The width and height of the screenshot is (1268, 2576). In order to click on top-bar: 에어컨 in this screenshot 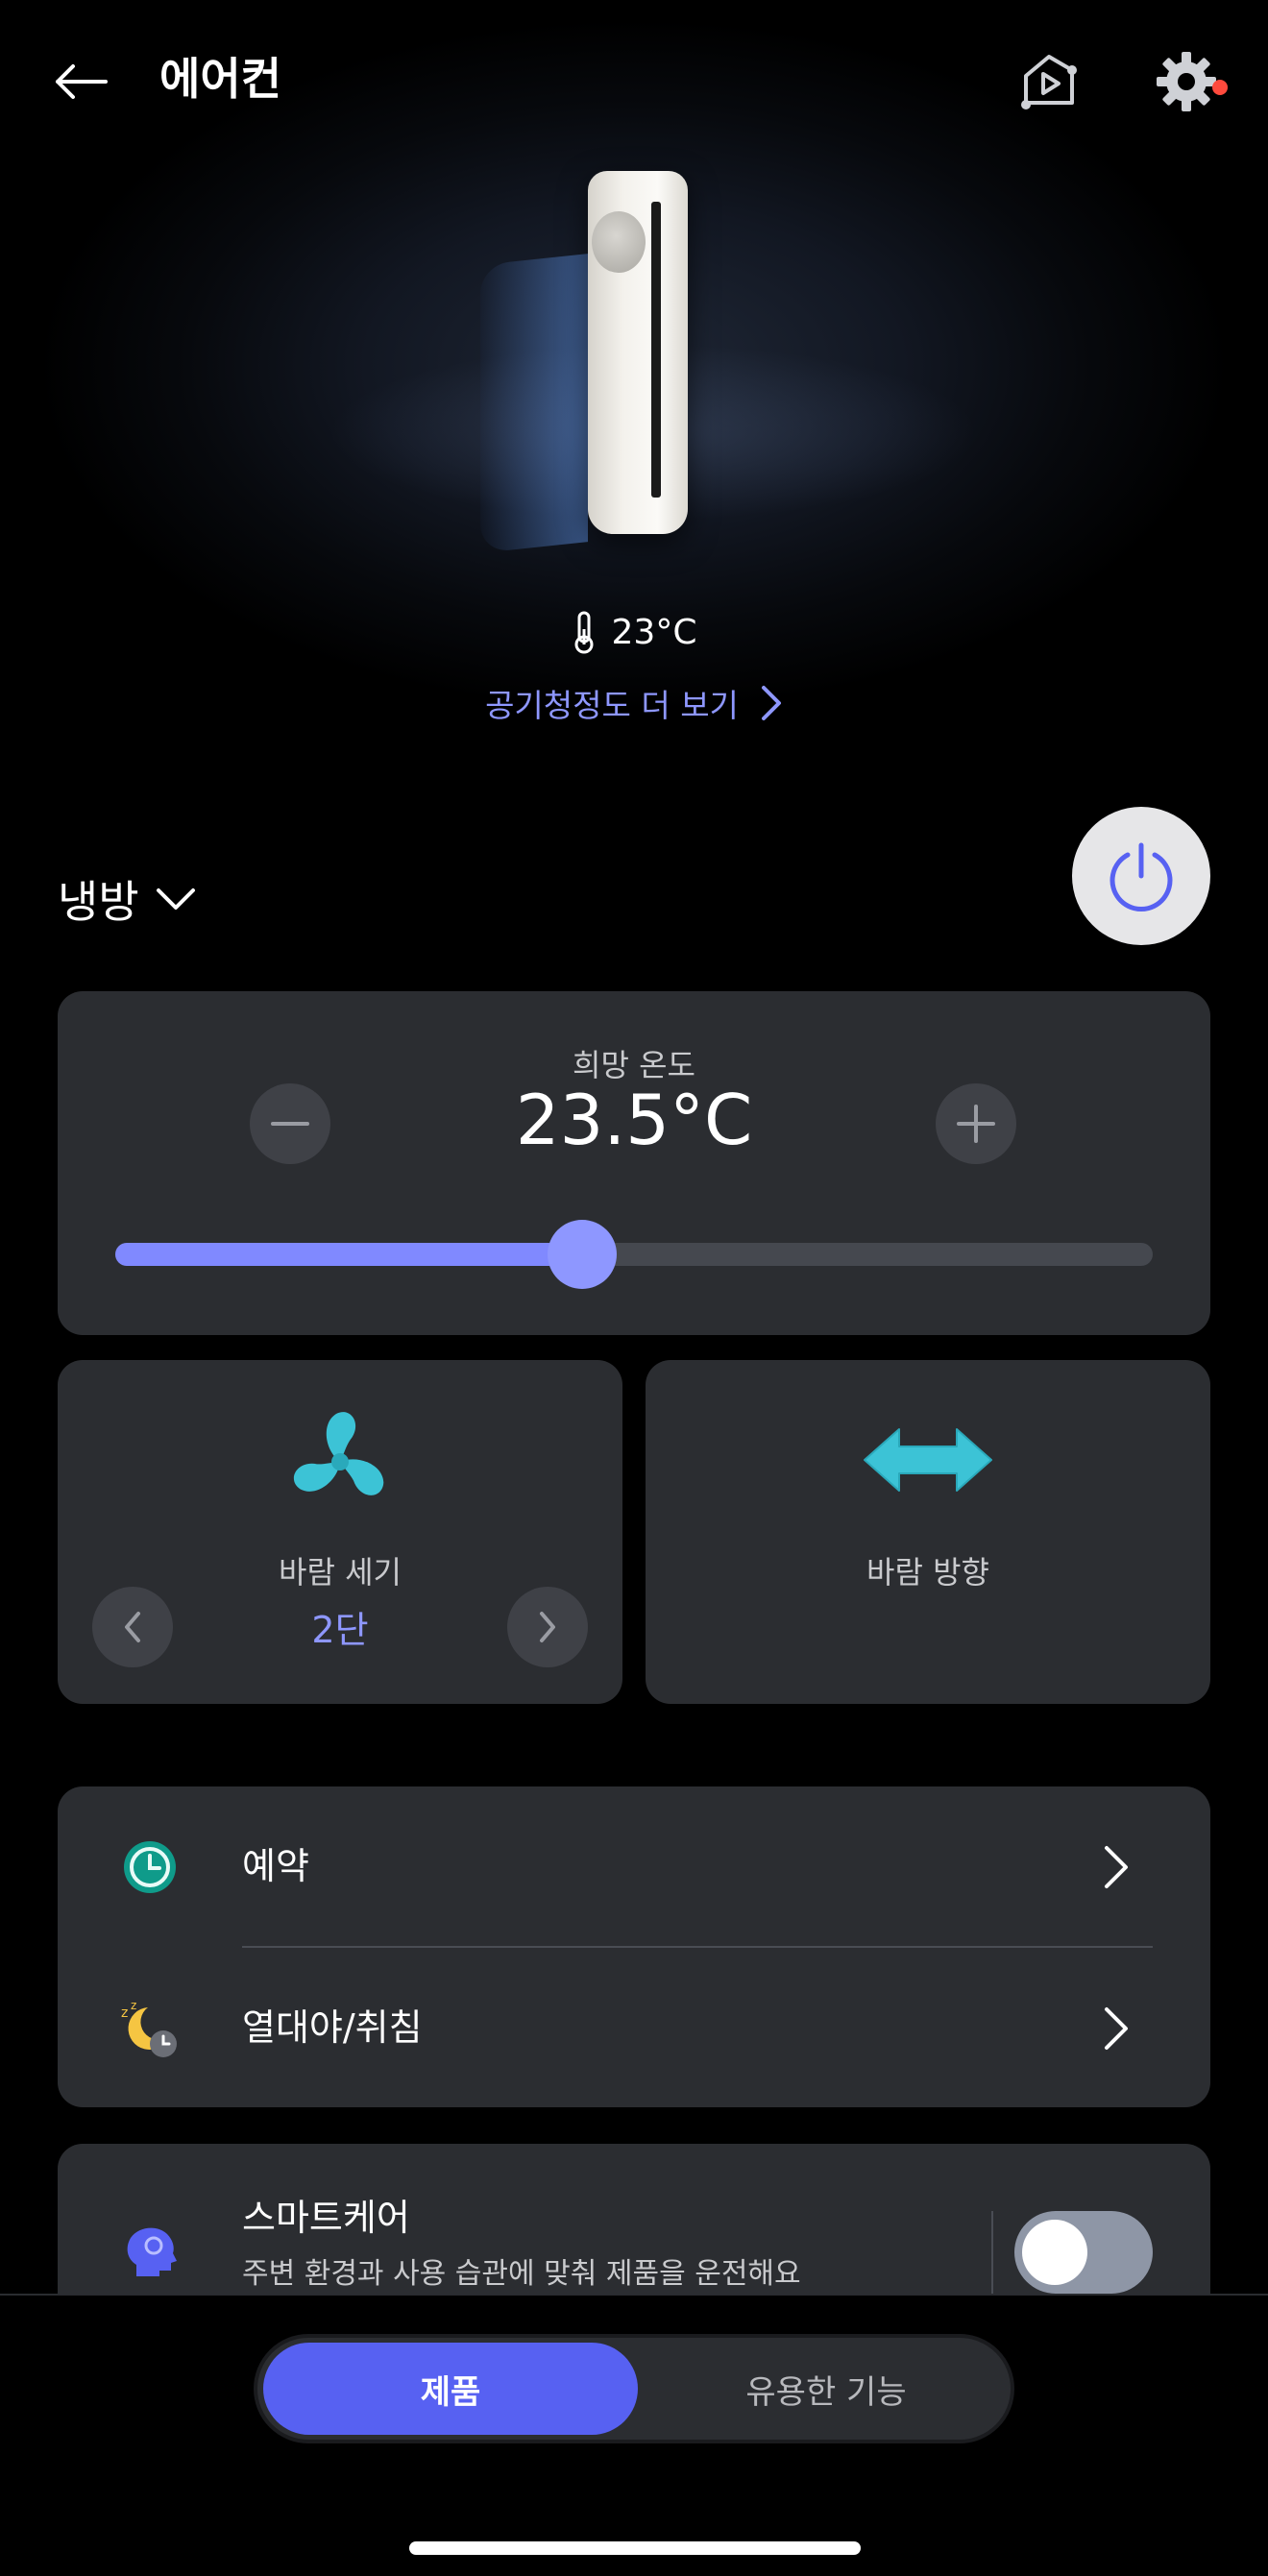, I will do `click(634, 81)`.